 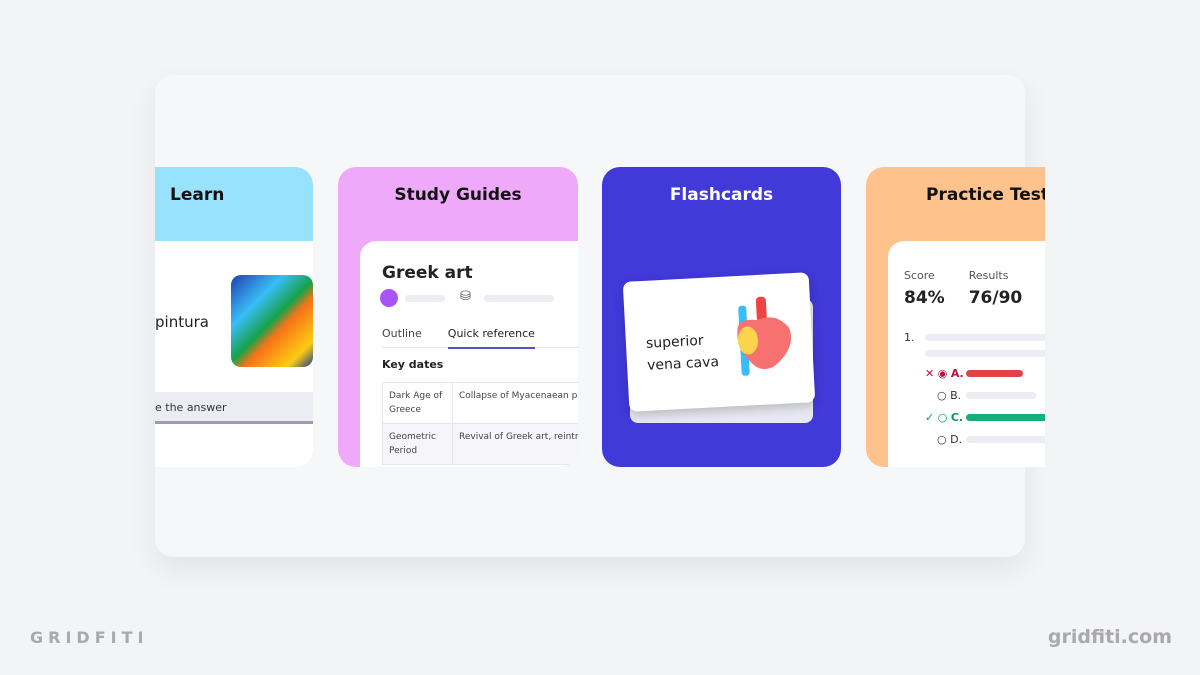 I want to click on stat-results: Results 76/90, so click(x=995, y=288).